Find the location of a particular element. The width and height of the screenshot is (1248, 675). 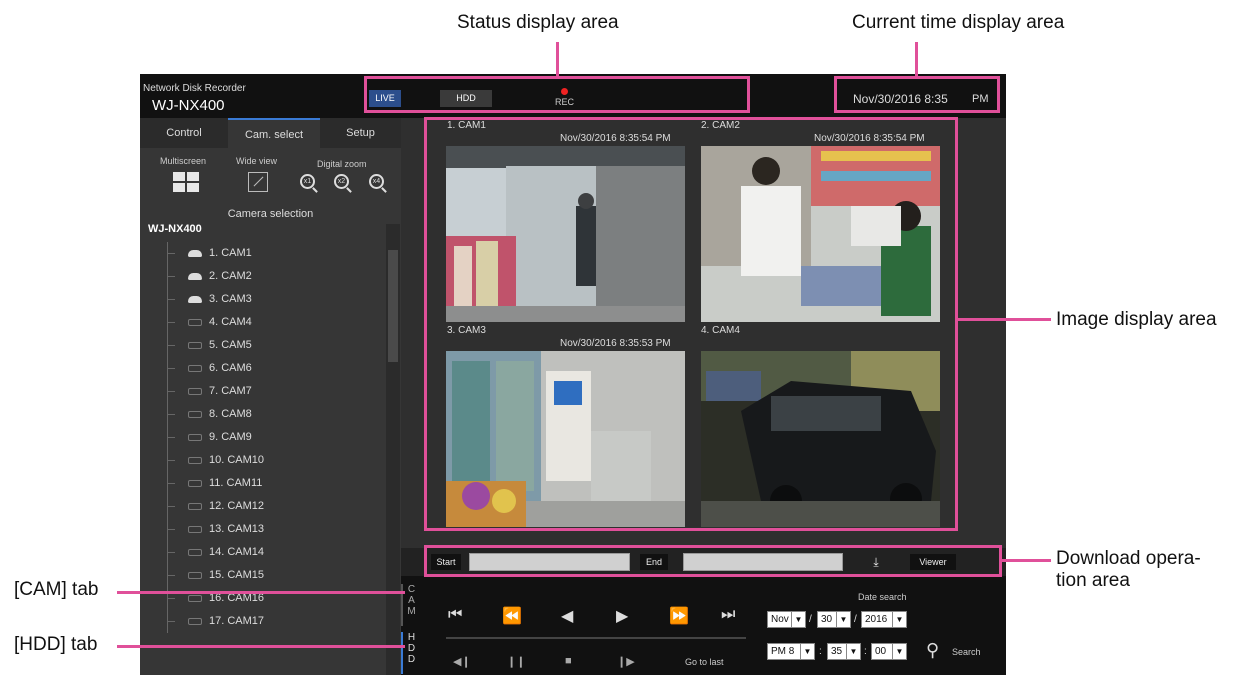

camera-list-label: 9. CAM9 is located at coordinates (230, 437).